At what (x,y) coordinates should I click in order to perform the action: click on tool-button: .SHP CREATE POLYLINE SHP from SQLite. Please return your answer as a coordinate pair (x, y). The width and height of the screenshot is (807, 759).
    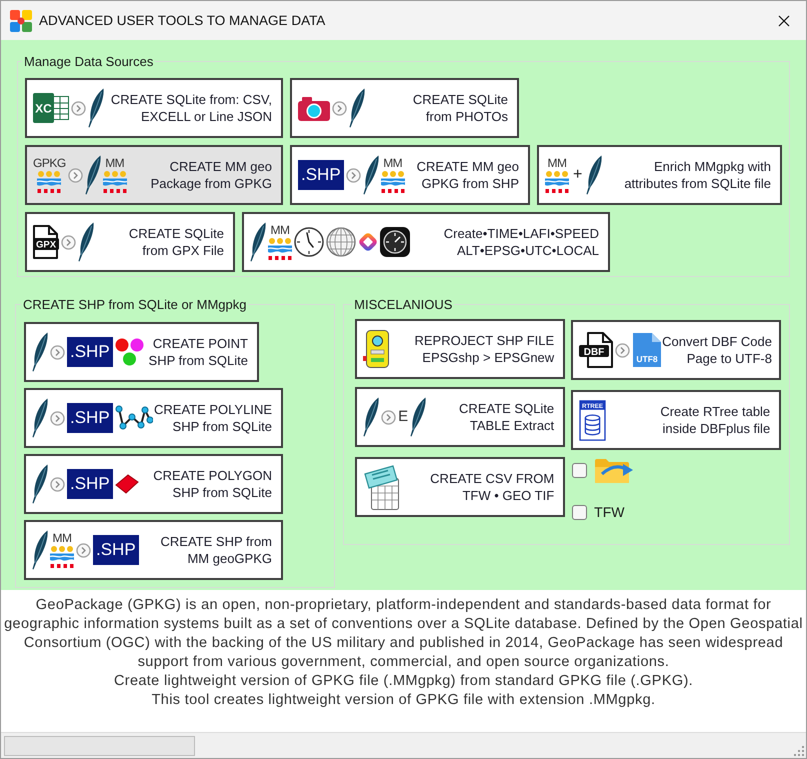
    Looking at the image, I should click on (153, 418).